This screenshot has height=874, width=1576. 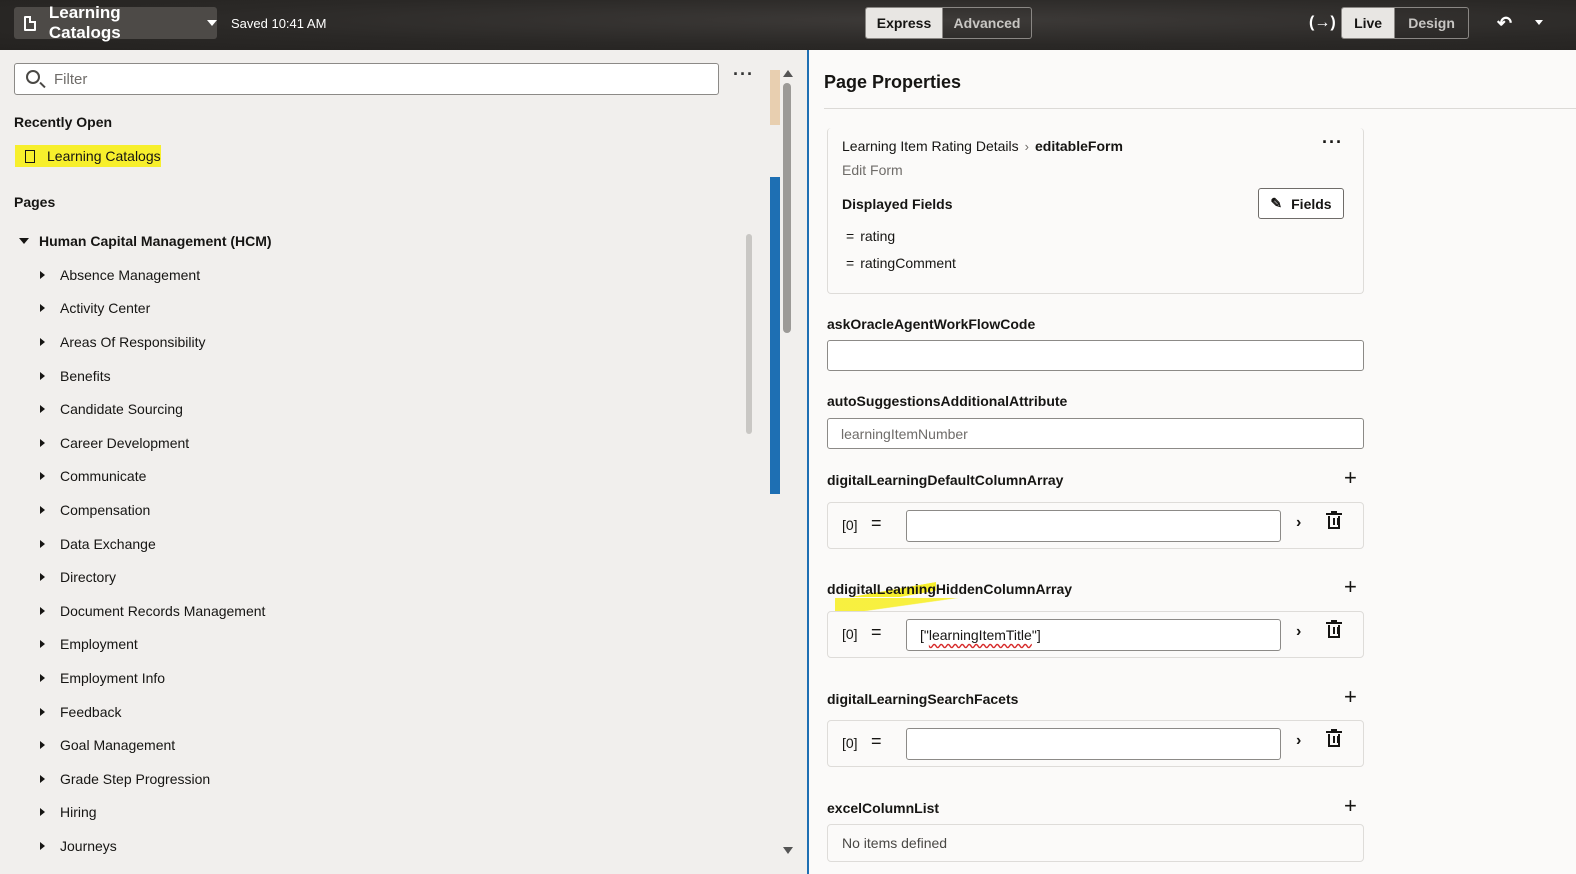 What do you see at coordinates (878, 236) in the screenshot?
I see `field-name: rating` at bounding box center [878, 236].